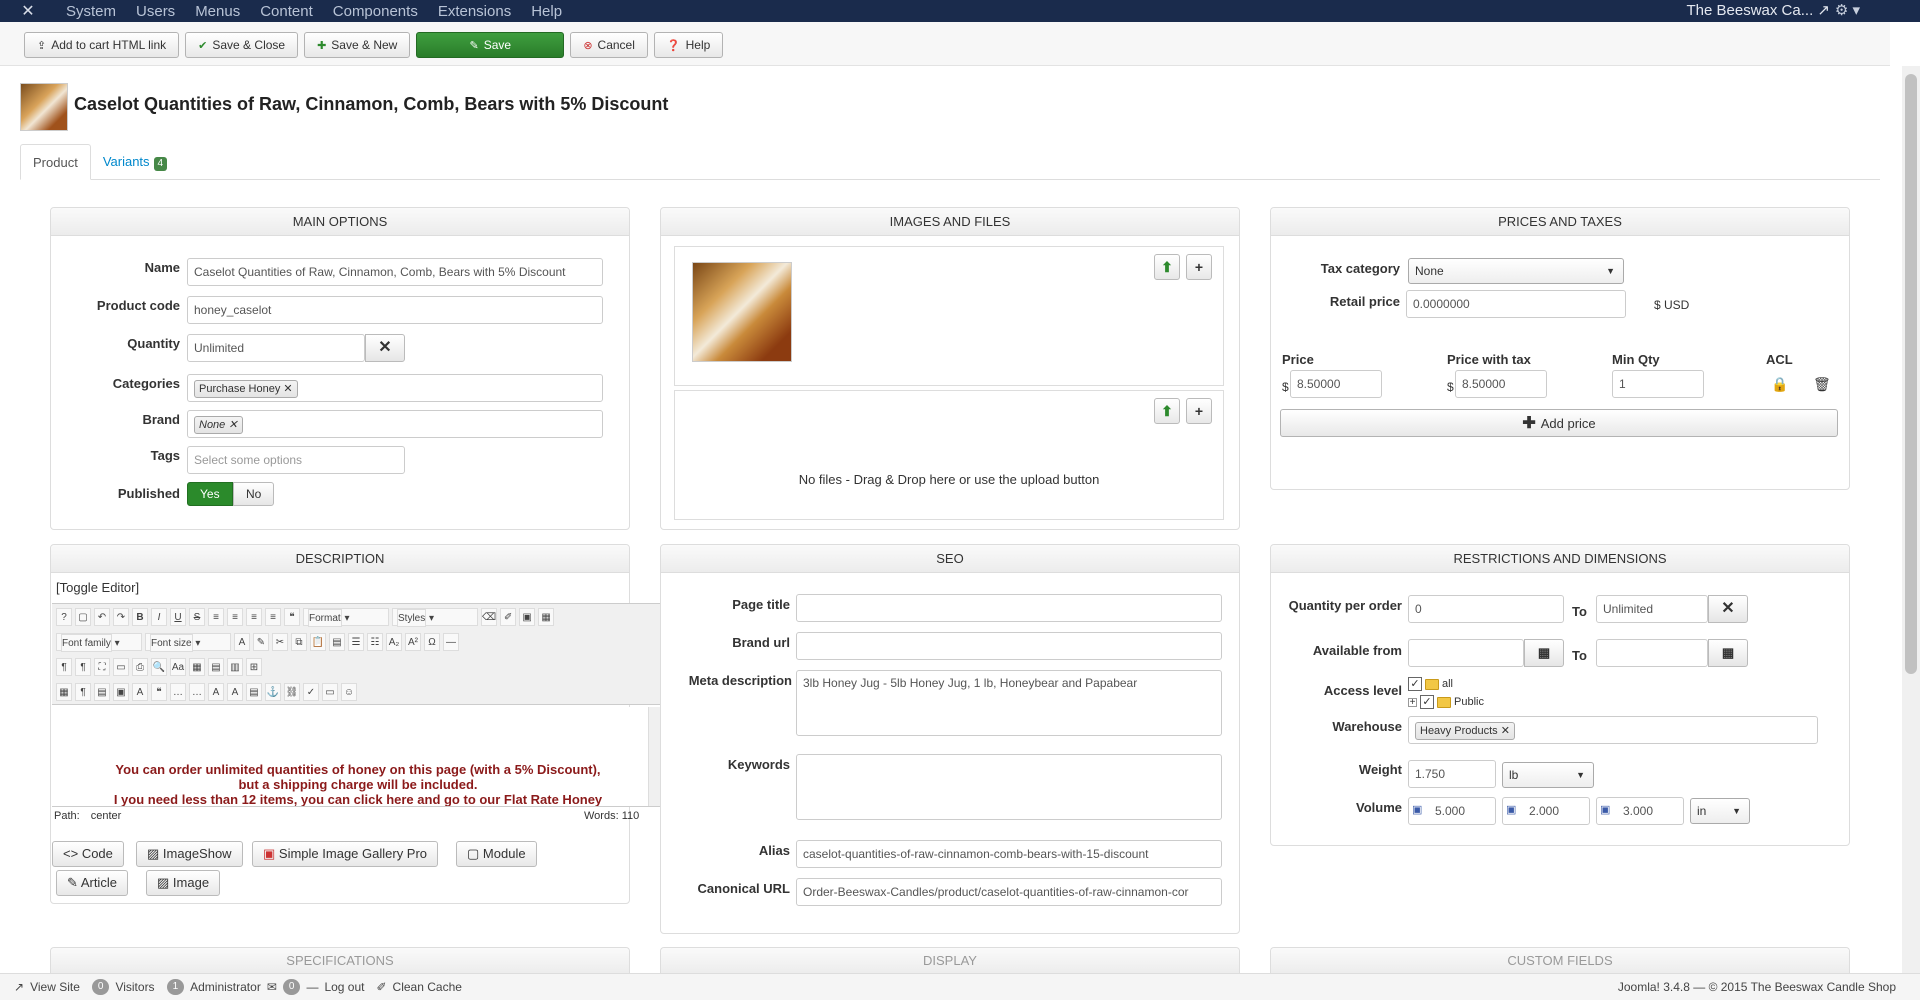  Describe the element at coordinates (235, 616) in the screenshot. I see `align-center-icon: ≡` at that location.